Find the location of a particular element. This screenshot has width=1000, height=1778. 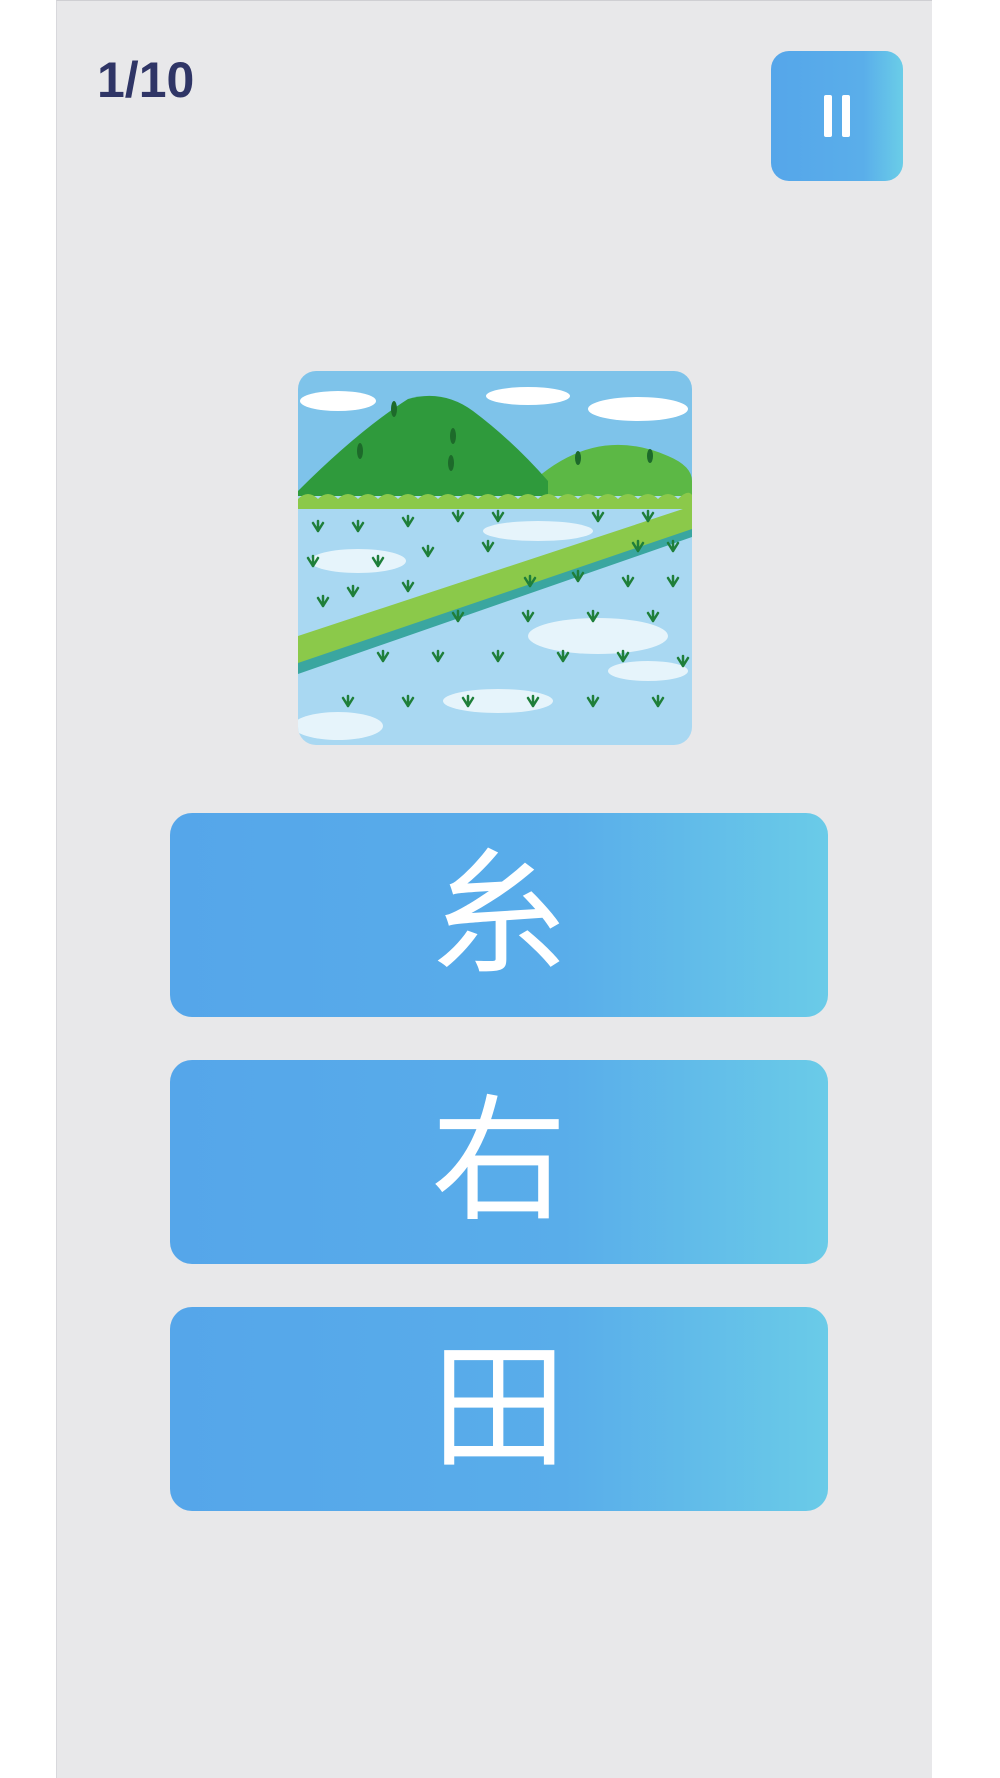

answer-option-label: 田 is located at coordinates (499, 1409).